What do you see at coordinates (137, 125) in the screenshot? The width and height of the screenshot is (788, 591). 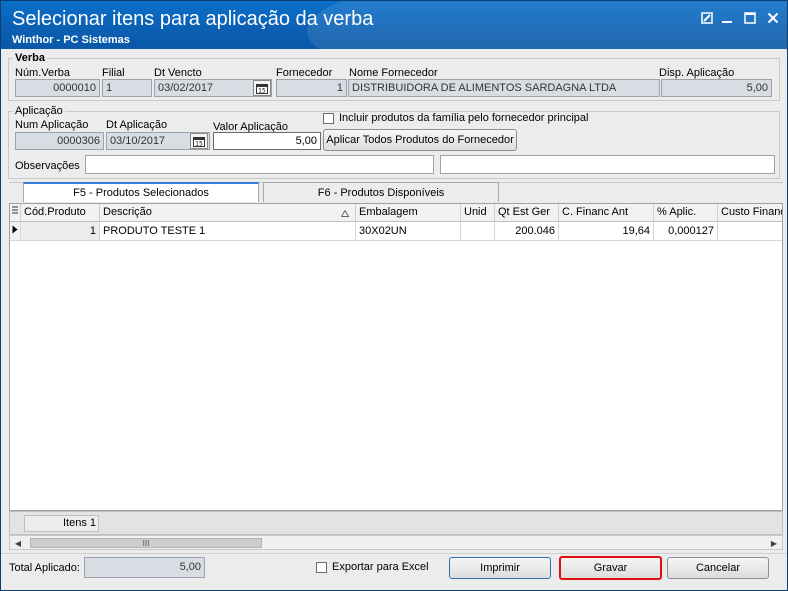 I see `dt-aplicacao-label: Dt Aplicação` at bounding box center [137, 125].